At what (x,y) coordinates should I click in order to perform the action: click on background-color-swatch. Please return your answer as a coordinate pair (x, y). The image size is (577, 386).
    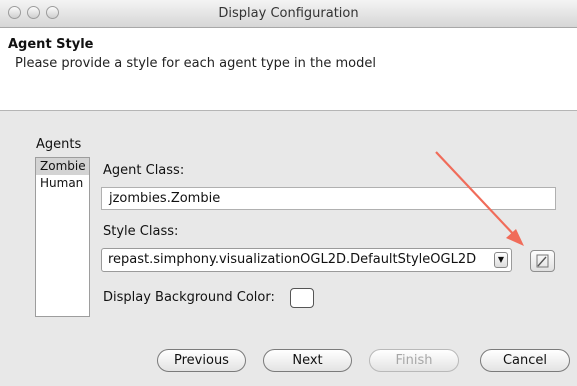
    Looking at the image, I should click on (302, 298).